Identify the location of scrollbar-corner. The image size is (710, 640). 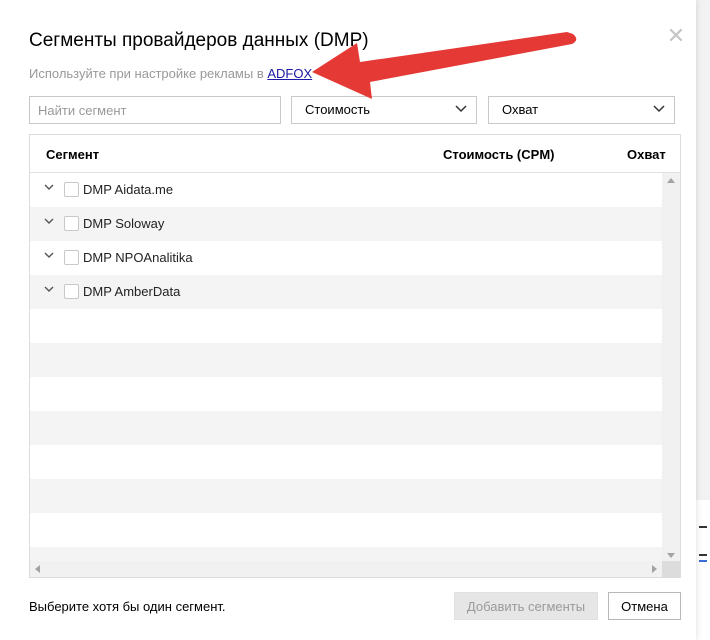
(671, 569).